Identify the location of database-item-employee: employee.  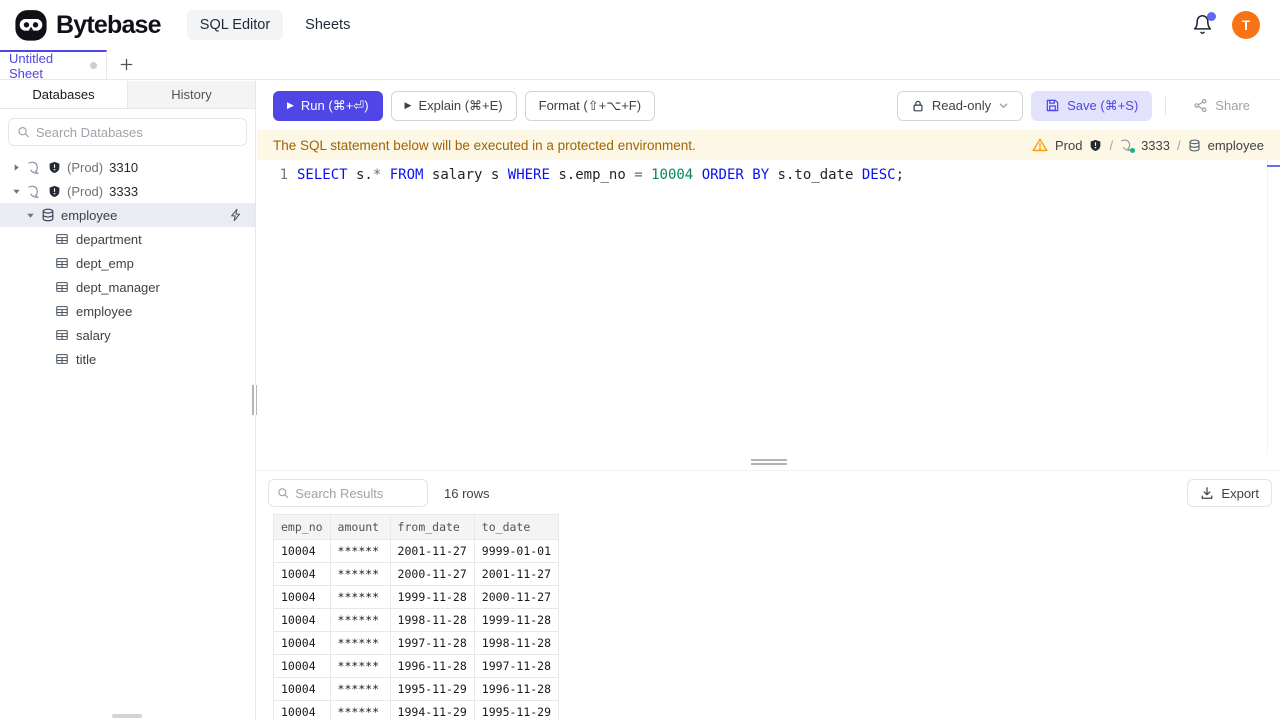
(127, 215).